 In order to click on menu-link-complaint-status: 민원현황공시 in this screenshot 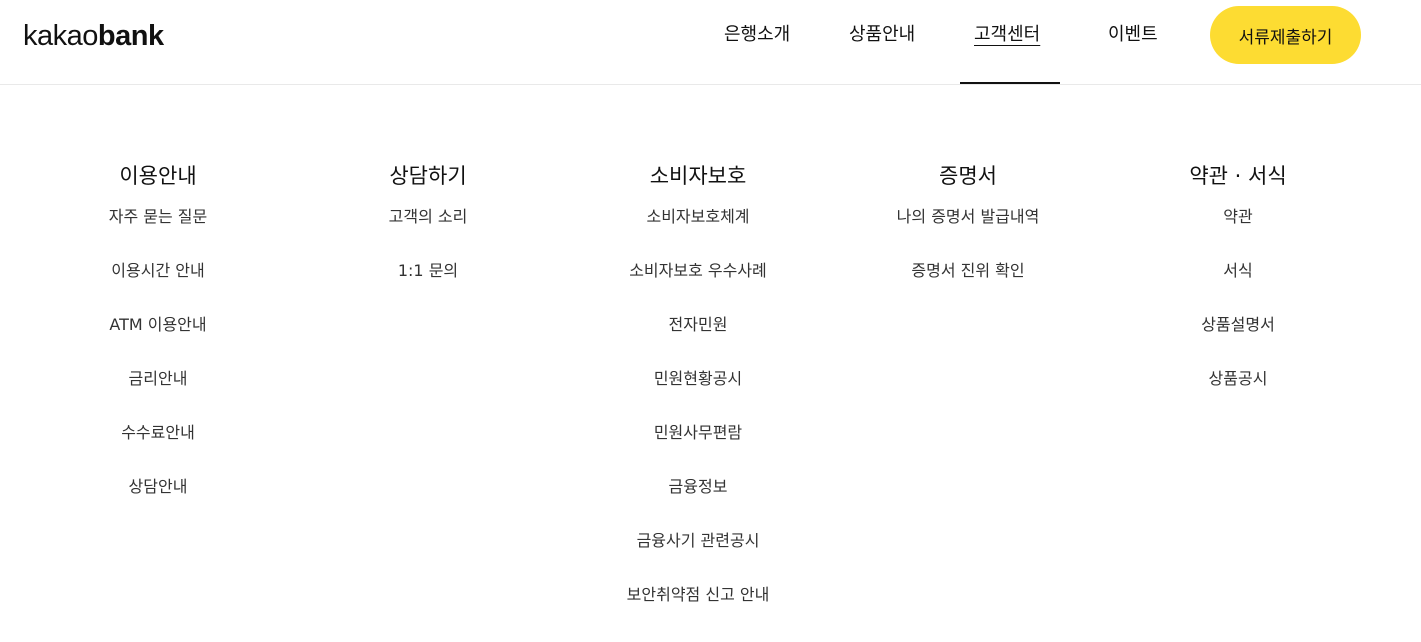, I will do `click(698, 378)`.